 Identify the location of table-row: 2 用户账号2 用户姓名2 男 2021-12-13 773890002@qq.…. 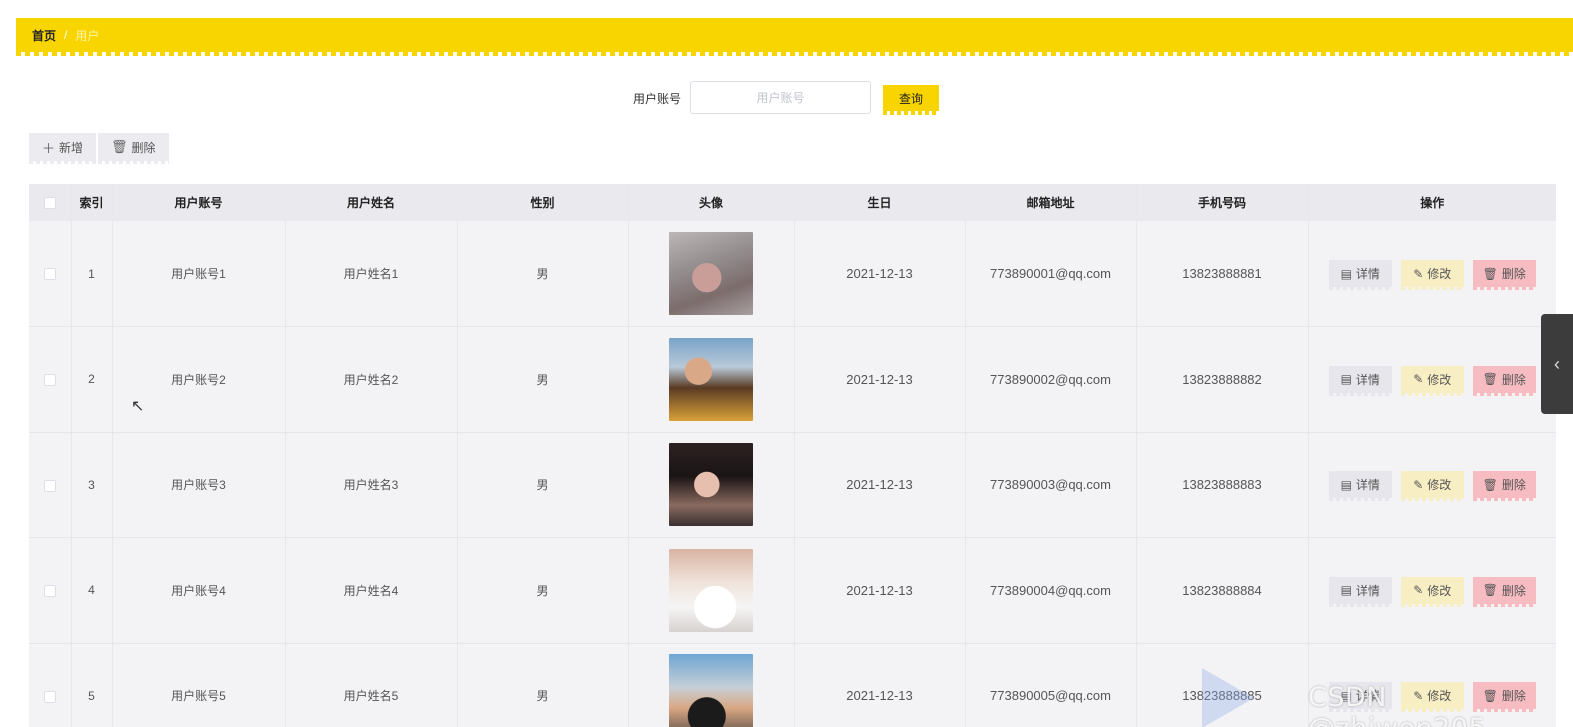
(792, 379).